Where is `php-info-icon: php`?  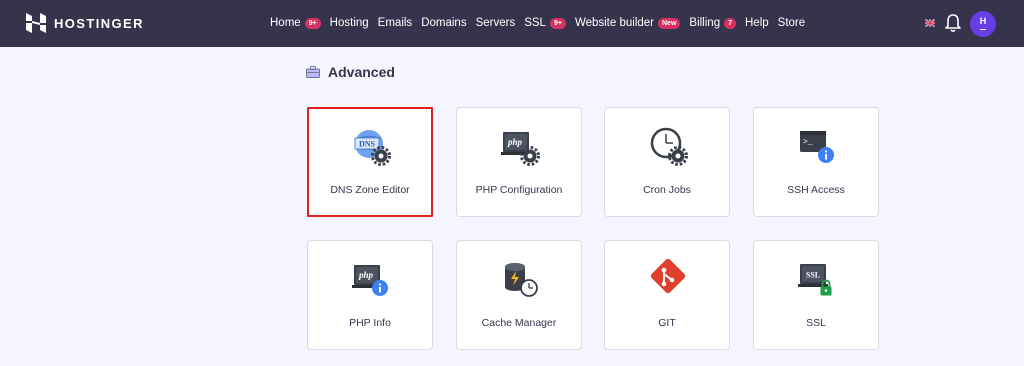 php-info-icon: php is located at coordinates (370, 280).